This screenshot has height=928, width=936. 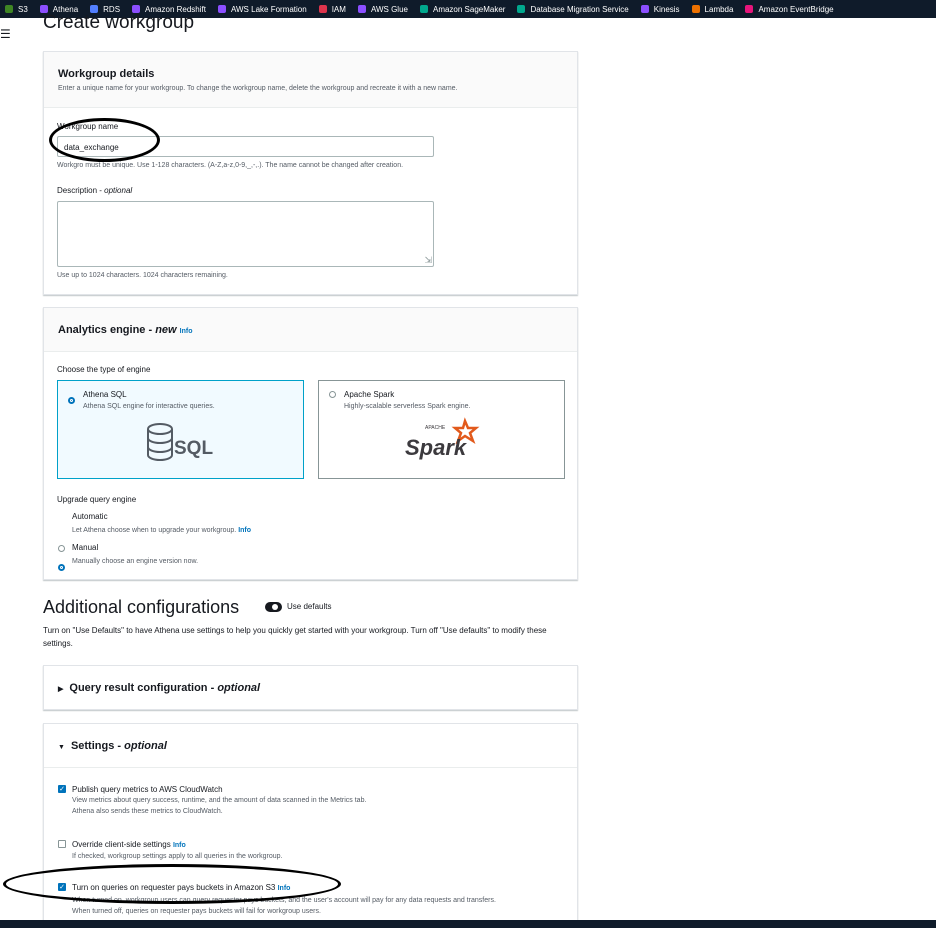 I want to click on bookmark-item: Kinesis, so click(x=660, y=9).